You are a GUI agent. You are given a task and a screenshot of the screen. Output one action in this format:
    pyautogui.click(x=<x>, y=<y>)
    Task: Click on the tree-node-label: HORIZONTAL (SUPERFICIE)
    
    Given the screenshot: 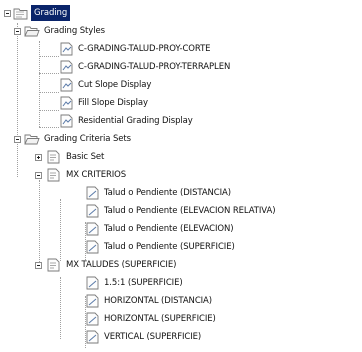 What is the action you would take?
    pyautogui.click(x=160, y=319)
    